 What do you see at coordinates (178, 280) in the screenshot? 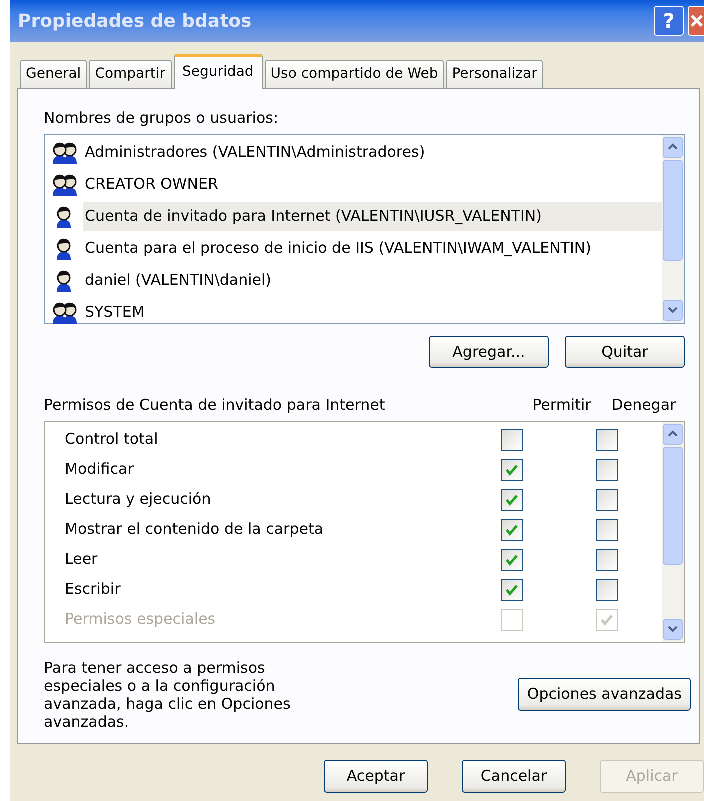
I see `list-item: daniel (VALENTIN\daniel)` at bounding box center [178, 280].